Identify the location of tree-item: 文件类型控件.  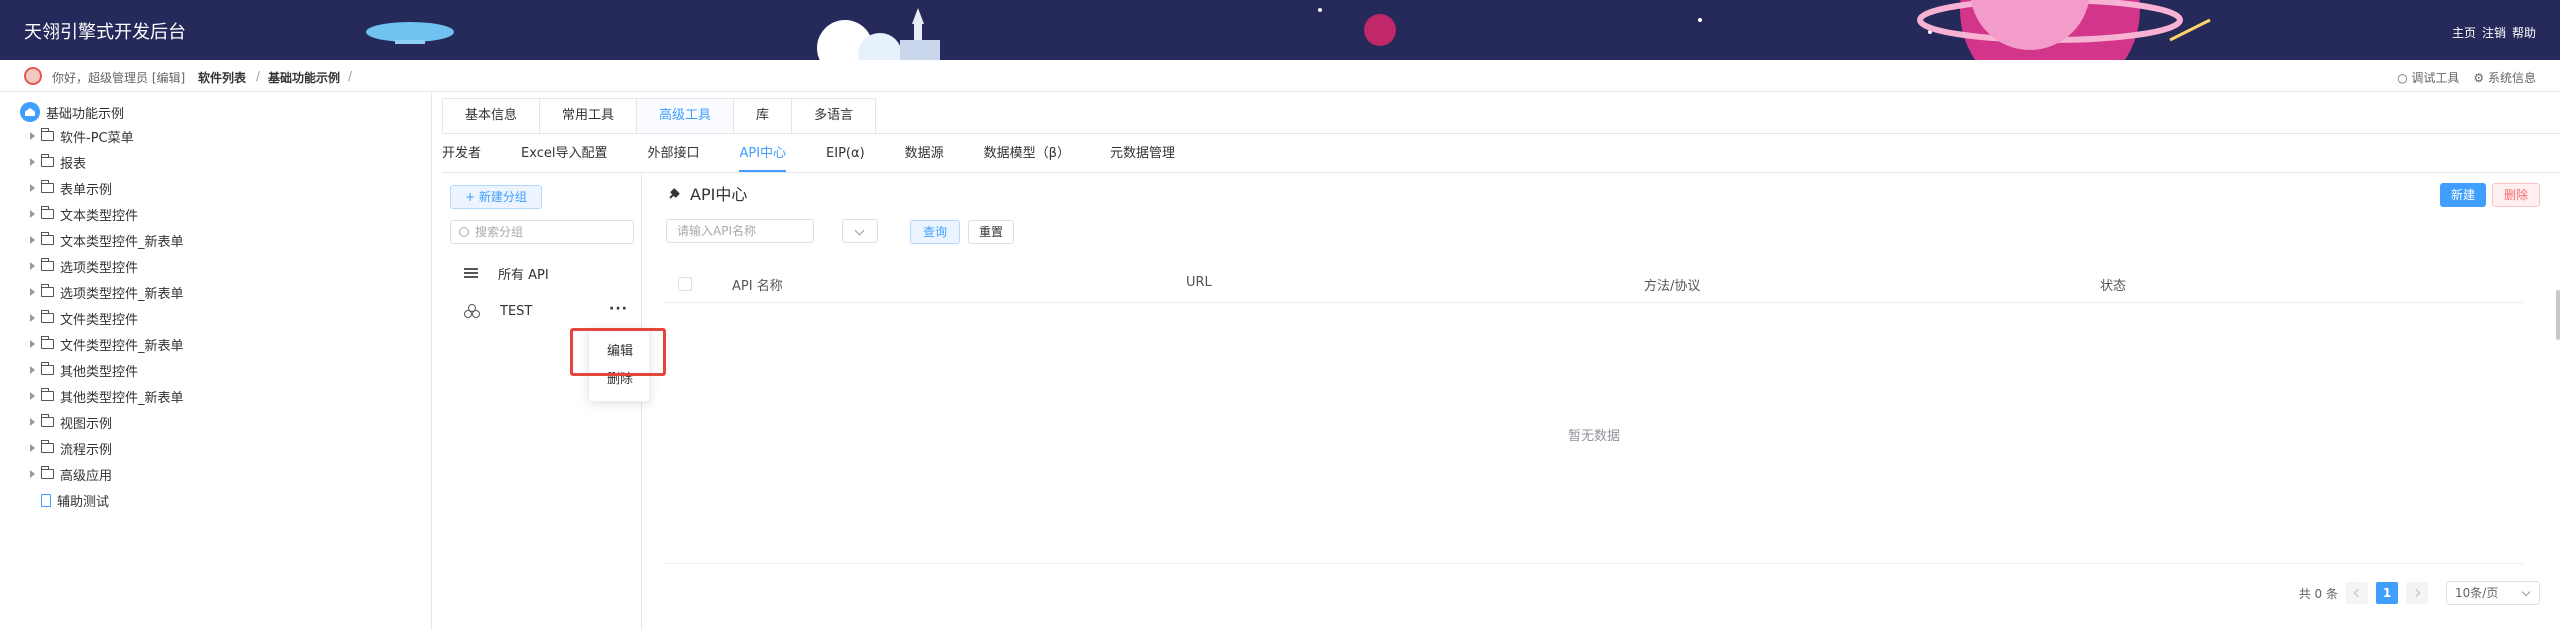
(84, 318).